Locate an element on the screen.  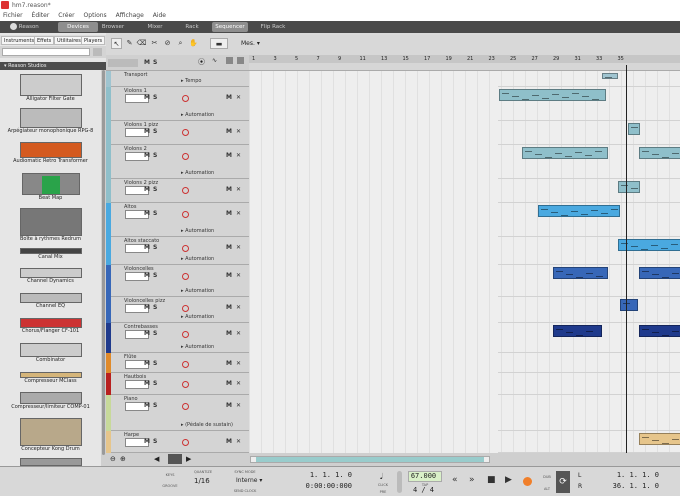
pencil-tool-icon: ✎ is located at coordinates (129, 43).